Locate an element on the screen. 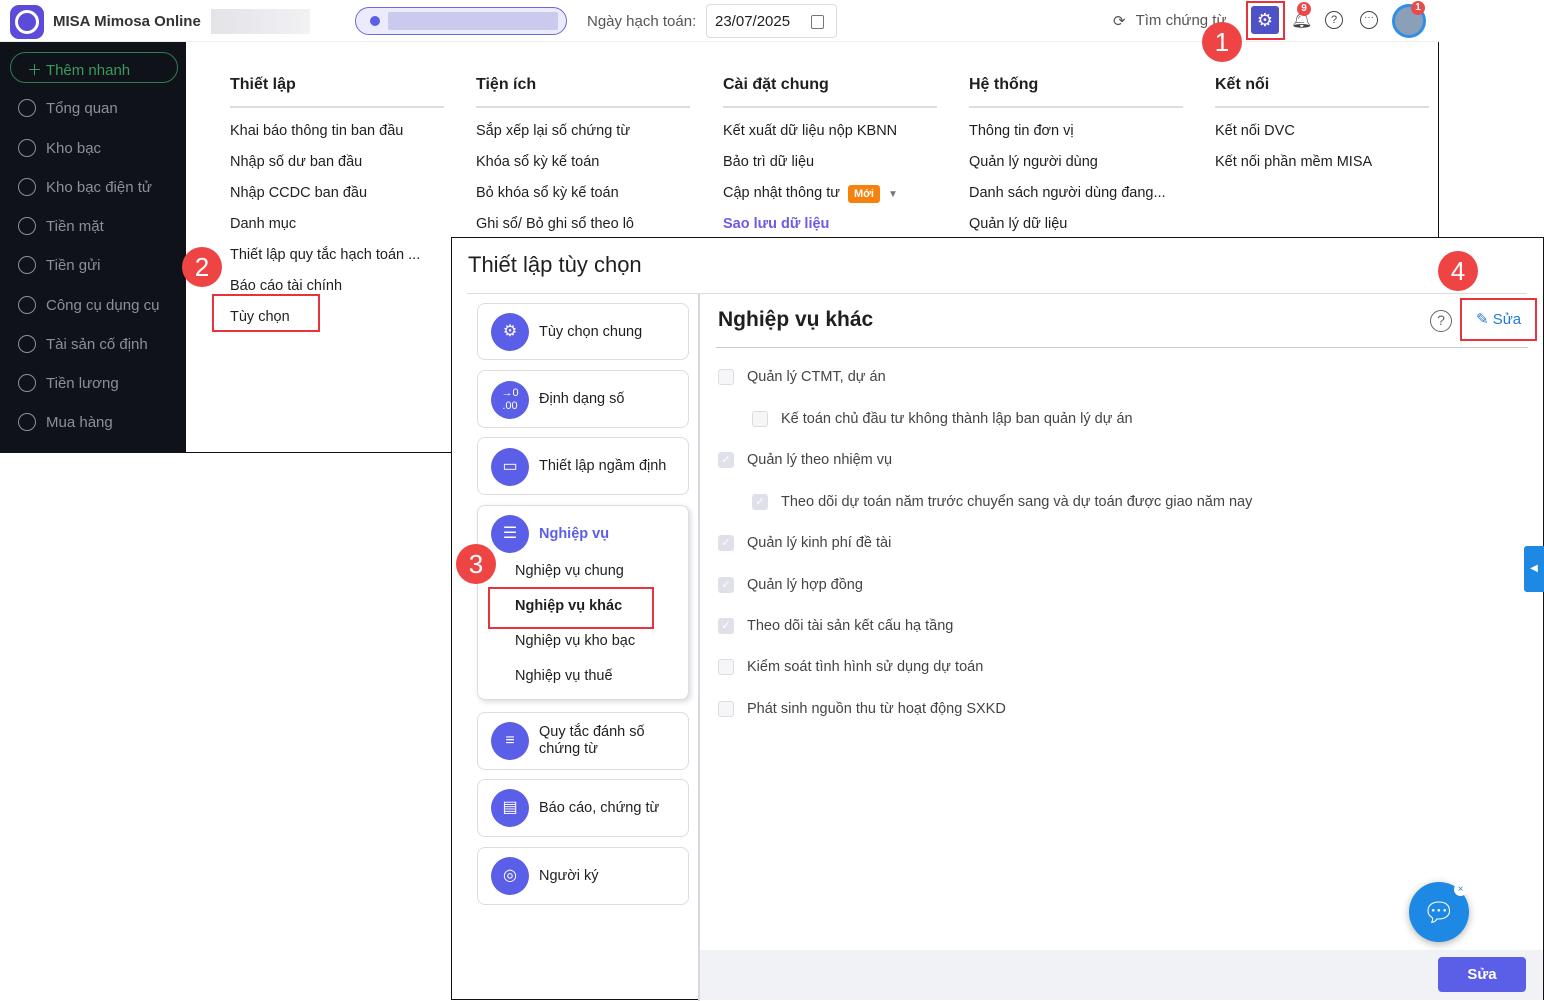 The image size is (1544, 1001). menu-item: Kết nối phần mềm MISA is located at coordinates (1322, 162).